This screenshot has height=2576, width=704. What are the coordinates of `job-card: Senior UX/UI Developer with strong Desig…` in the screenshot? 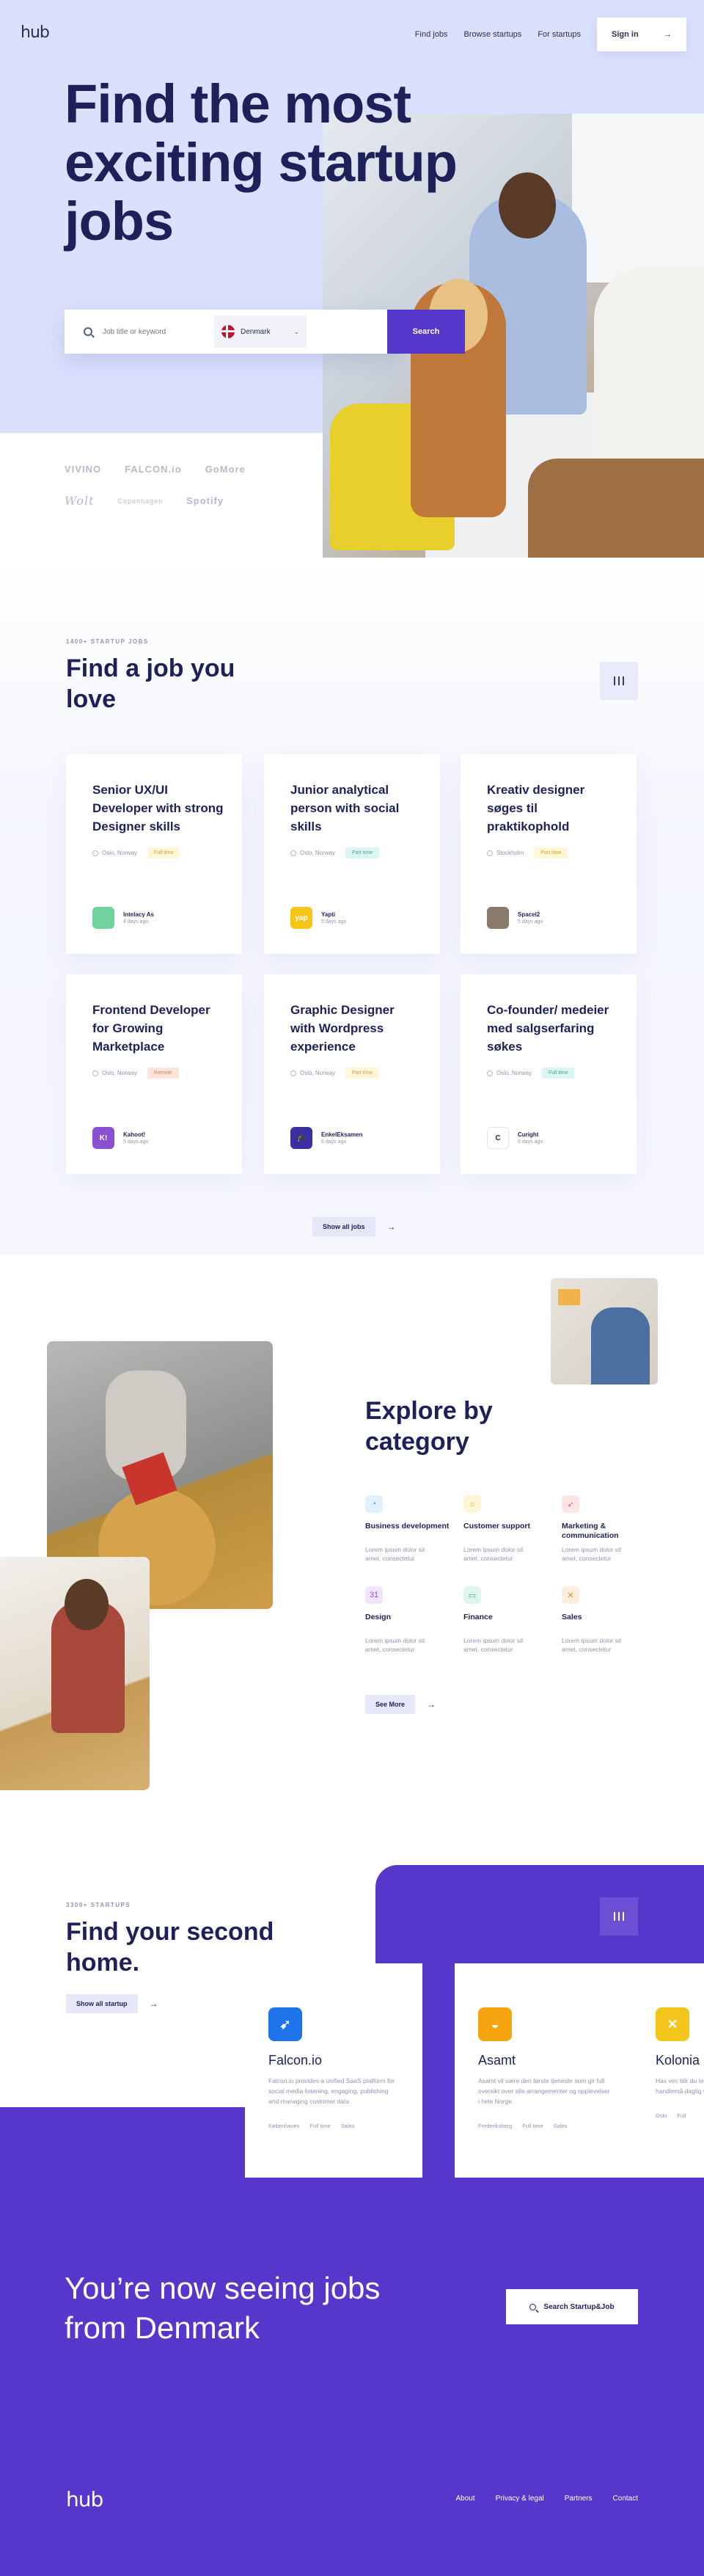 It's located at (154, 854).